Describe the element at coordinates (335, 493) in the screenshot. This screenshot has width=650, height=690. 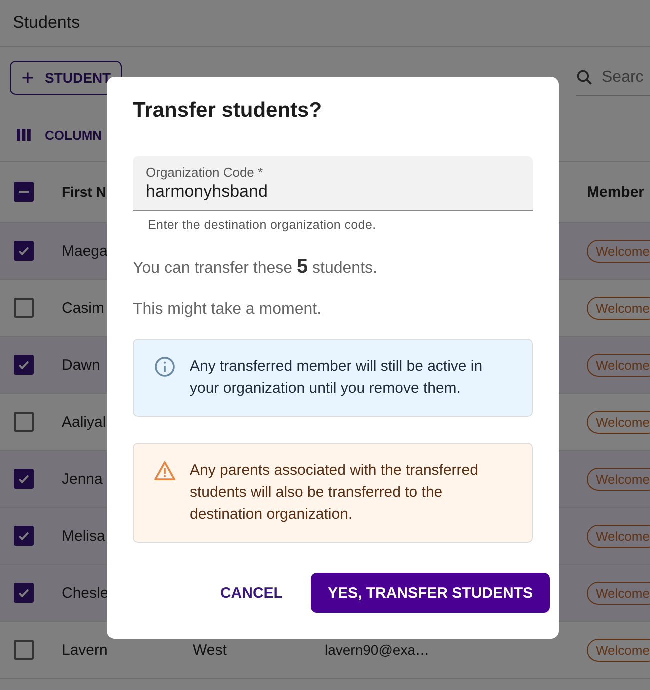
I see `alert-text: Any parents associated with the transferred students will also be transferred to the destination organization.` at that location.